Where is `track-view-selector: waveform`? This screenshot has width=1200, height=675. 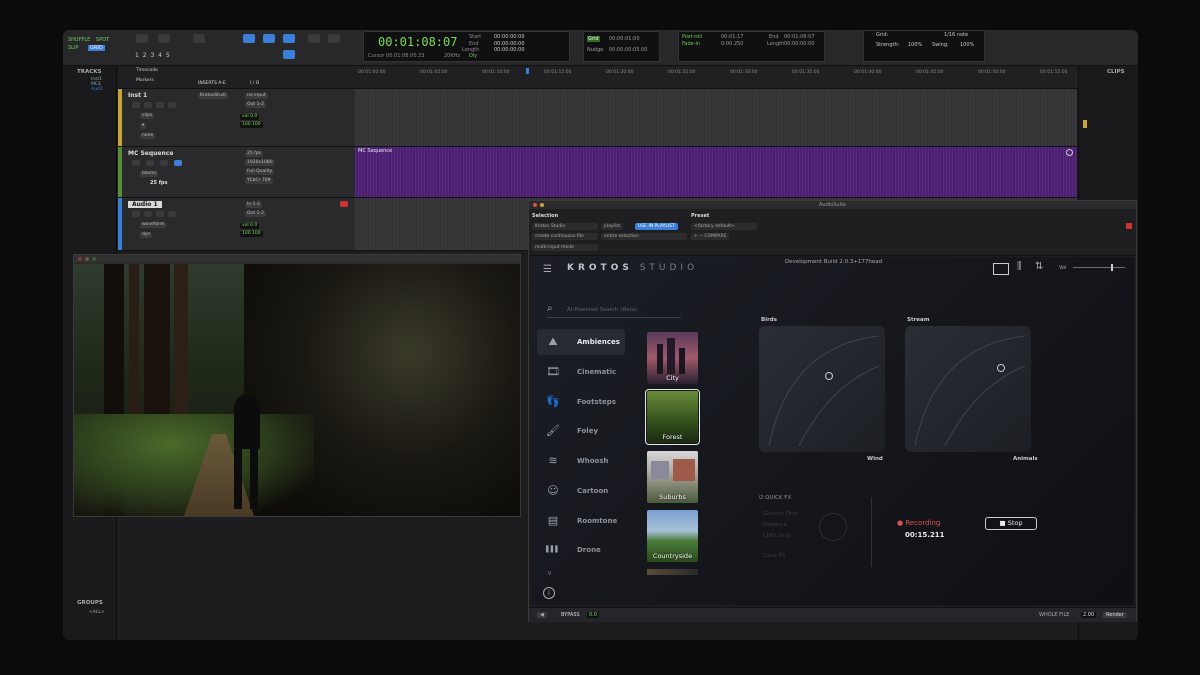
track-view-selector: waveform is located at coordinates (153, 225).